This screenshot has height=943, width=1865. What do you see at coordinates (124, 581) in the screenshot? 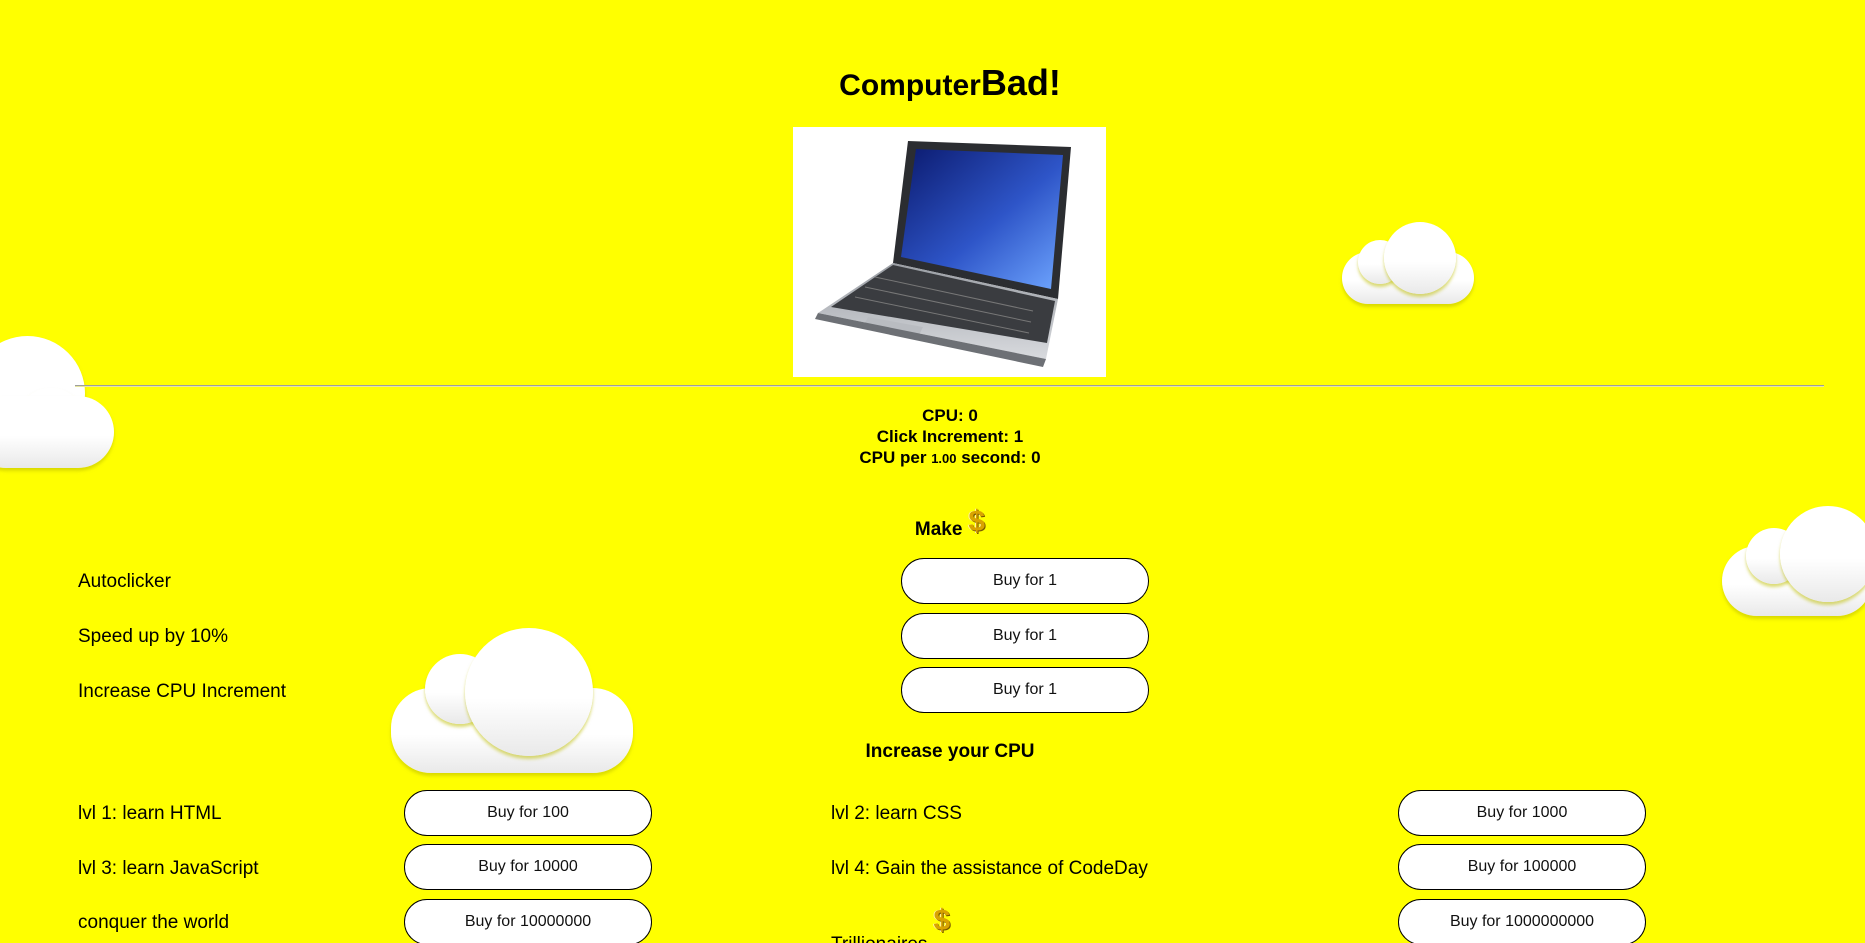
I see `make-item-label: Autoclicker` at bounding box center [124, 581].